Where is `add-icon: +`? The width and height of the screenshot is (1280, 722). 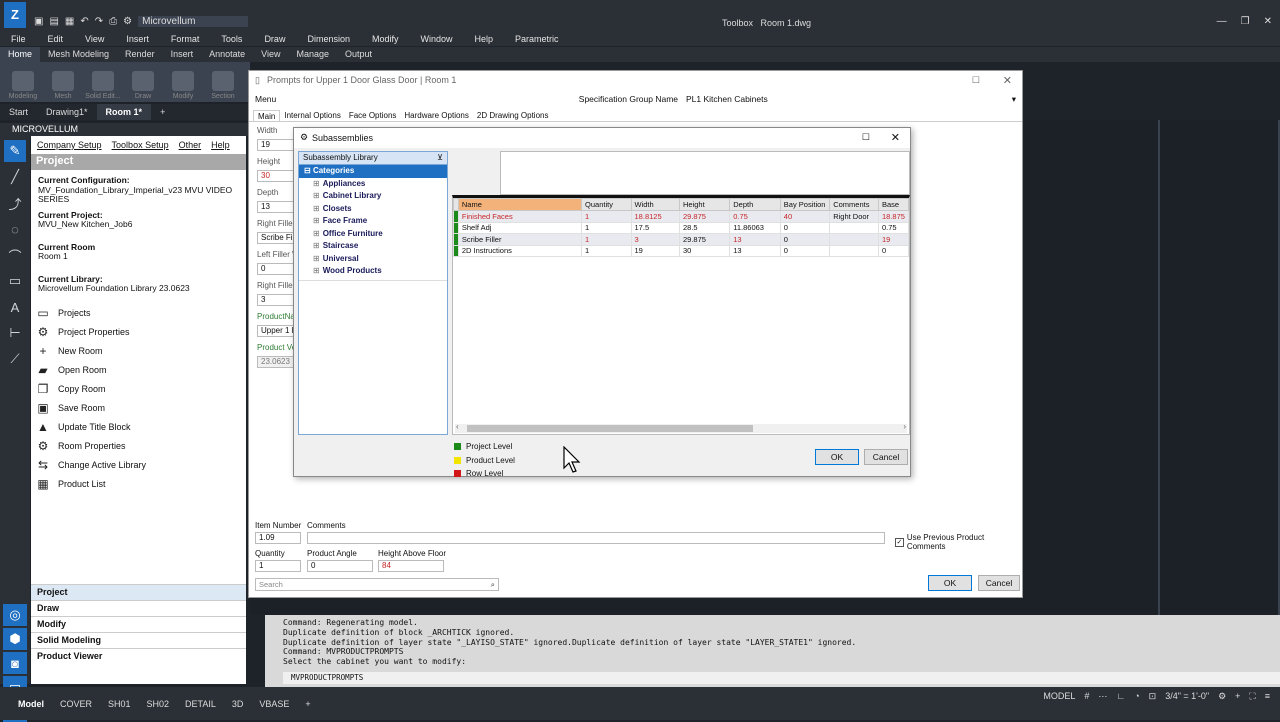 add-icon: + is located at coordinates (1237, 696).